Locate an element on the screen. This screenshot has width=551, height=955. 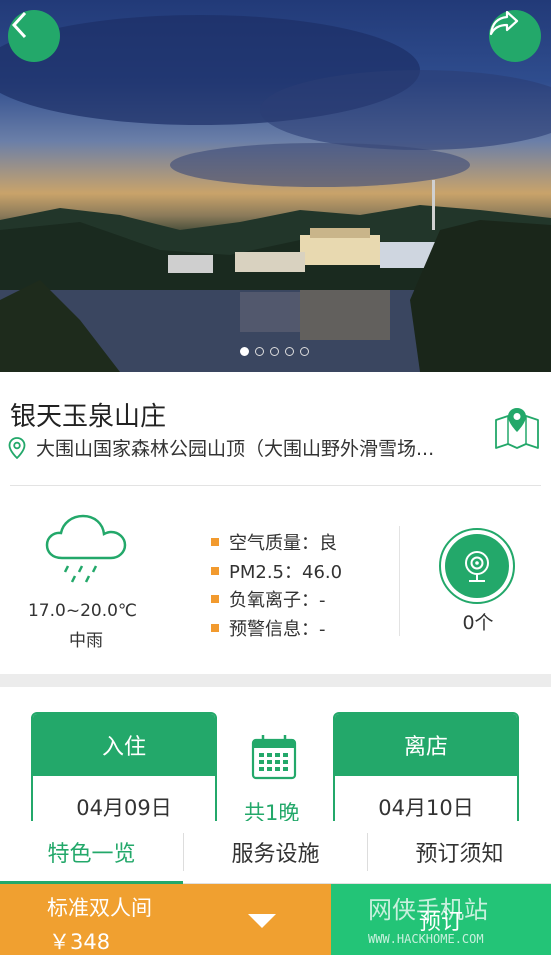
tab-bar: 特色一览 服务设施 预订须知 is located at coordinates (275, 852).